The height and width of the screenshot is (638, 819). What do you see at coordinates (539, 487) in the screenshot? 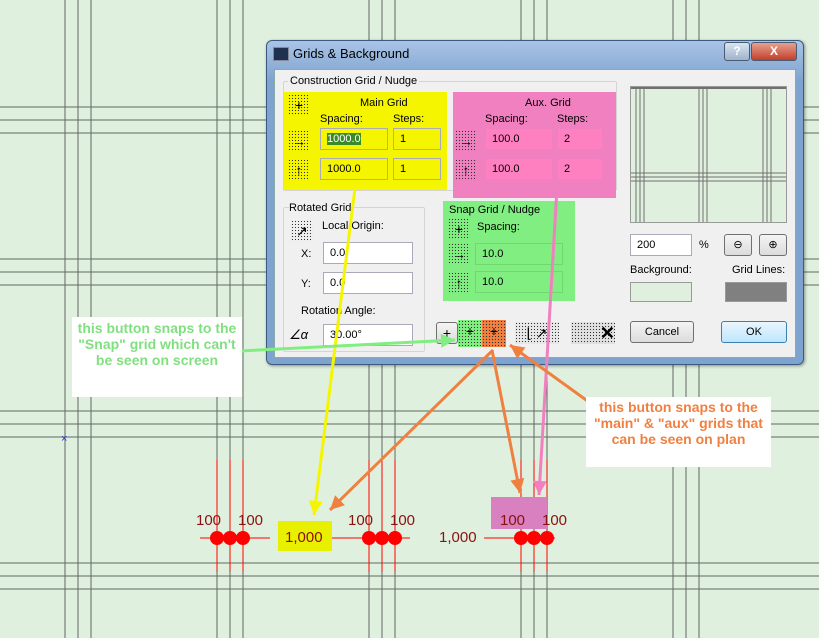
I see `aux-grid-arrow-head` at bounding box center [539, 487].